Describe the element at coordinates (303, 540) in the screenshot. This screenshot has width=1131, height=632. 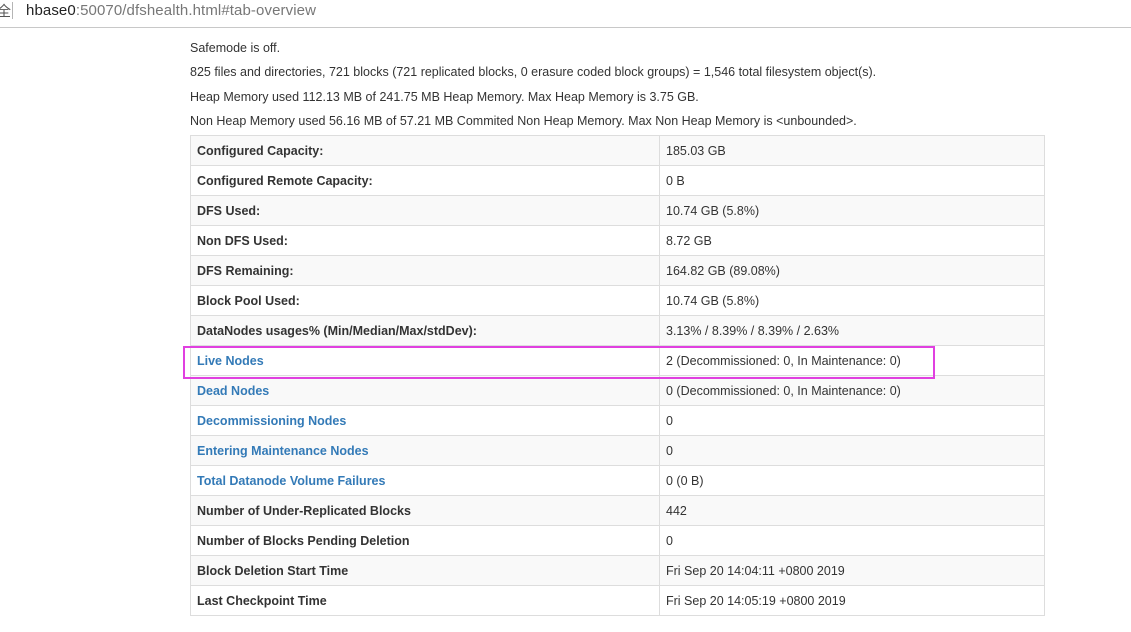
I see `row-label: Number of Blocks Pending Deletion` at that location.